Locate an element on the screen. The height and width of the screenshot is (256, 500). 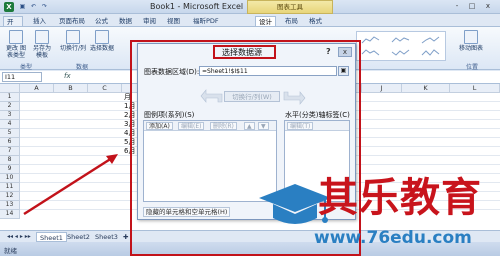
row-header: 1 is located at coordinates (10, 97).